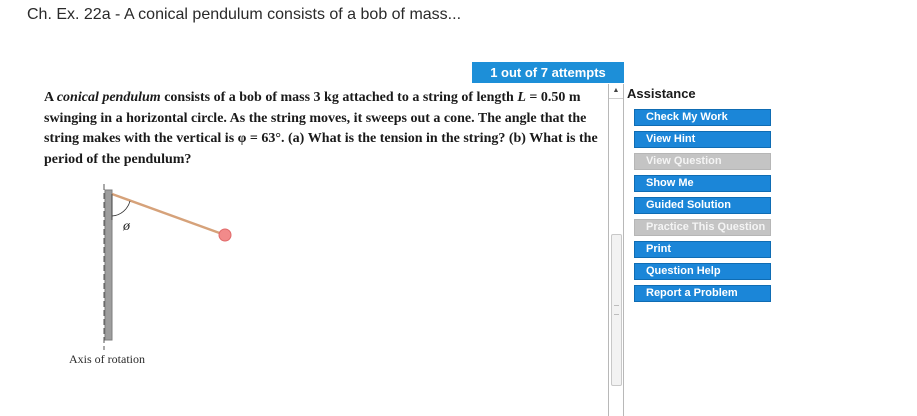 The height and width of the screenshot is (416, 917). Describe the element at coordinates (108, 265) in the screenshot. I see `vertical-pole` at that location.